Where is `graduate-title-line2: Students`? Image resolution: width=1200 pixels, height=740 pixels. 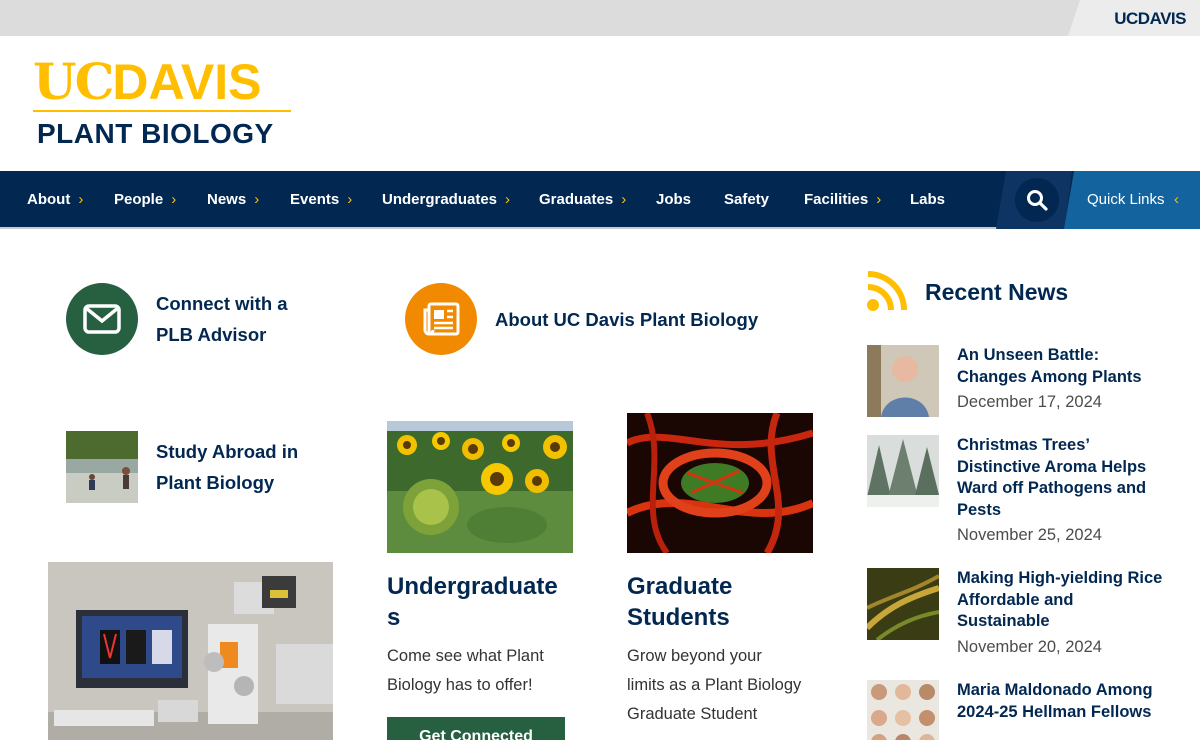 graduate-title-line2: Students is located at coordinates (678, 617).